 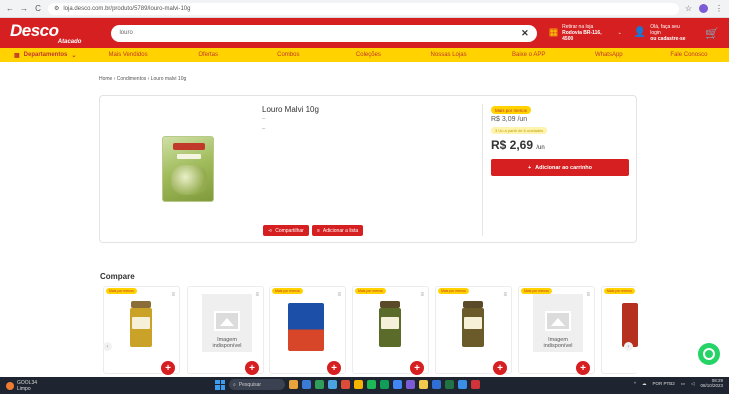 What do you see at coordinates (27, 382) in the screenshot?
I see `weather-temp: GOOL34` at bounding box center [27, 382].